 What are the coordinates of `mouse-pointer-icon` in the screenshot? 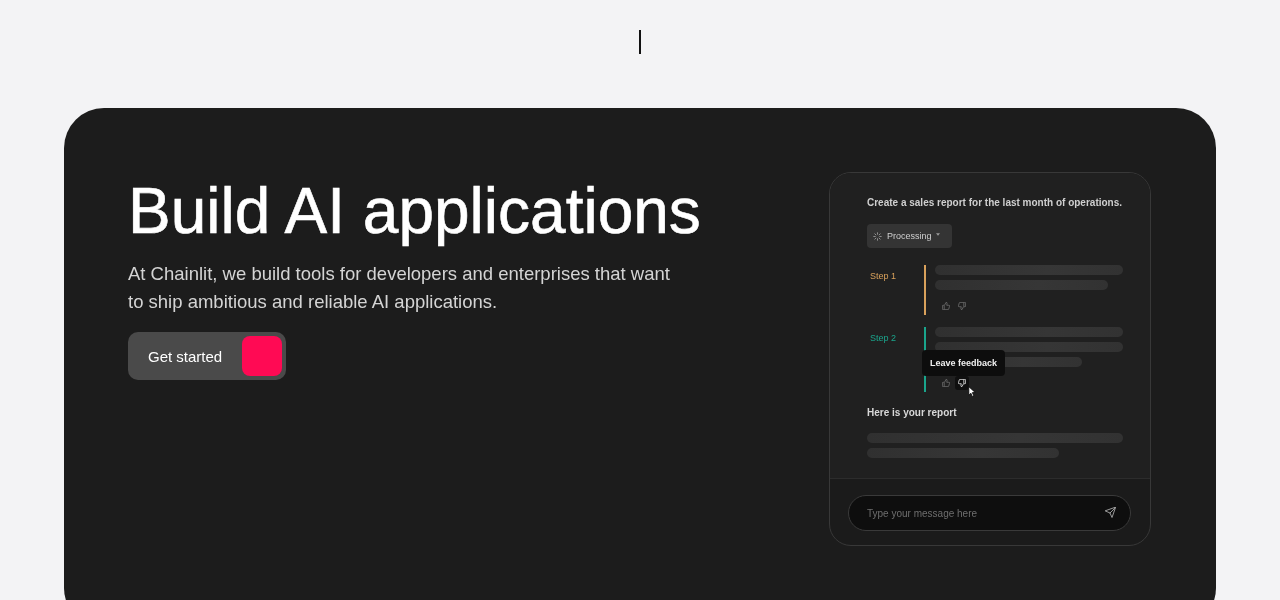 It's located at (972, 391).